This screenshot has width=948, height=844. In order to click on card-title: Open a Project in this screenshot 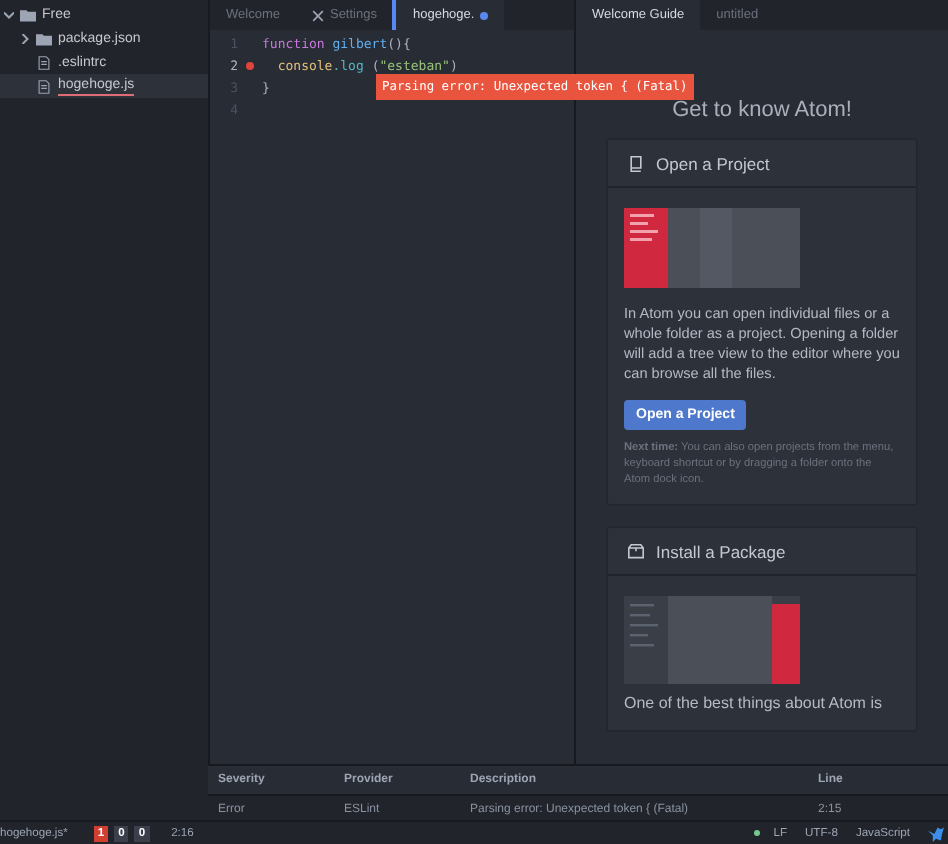, I will do `click(713, 163)`.